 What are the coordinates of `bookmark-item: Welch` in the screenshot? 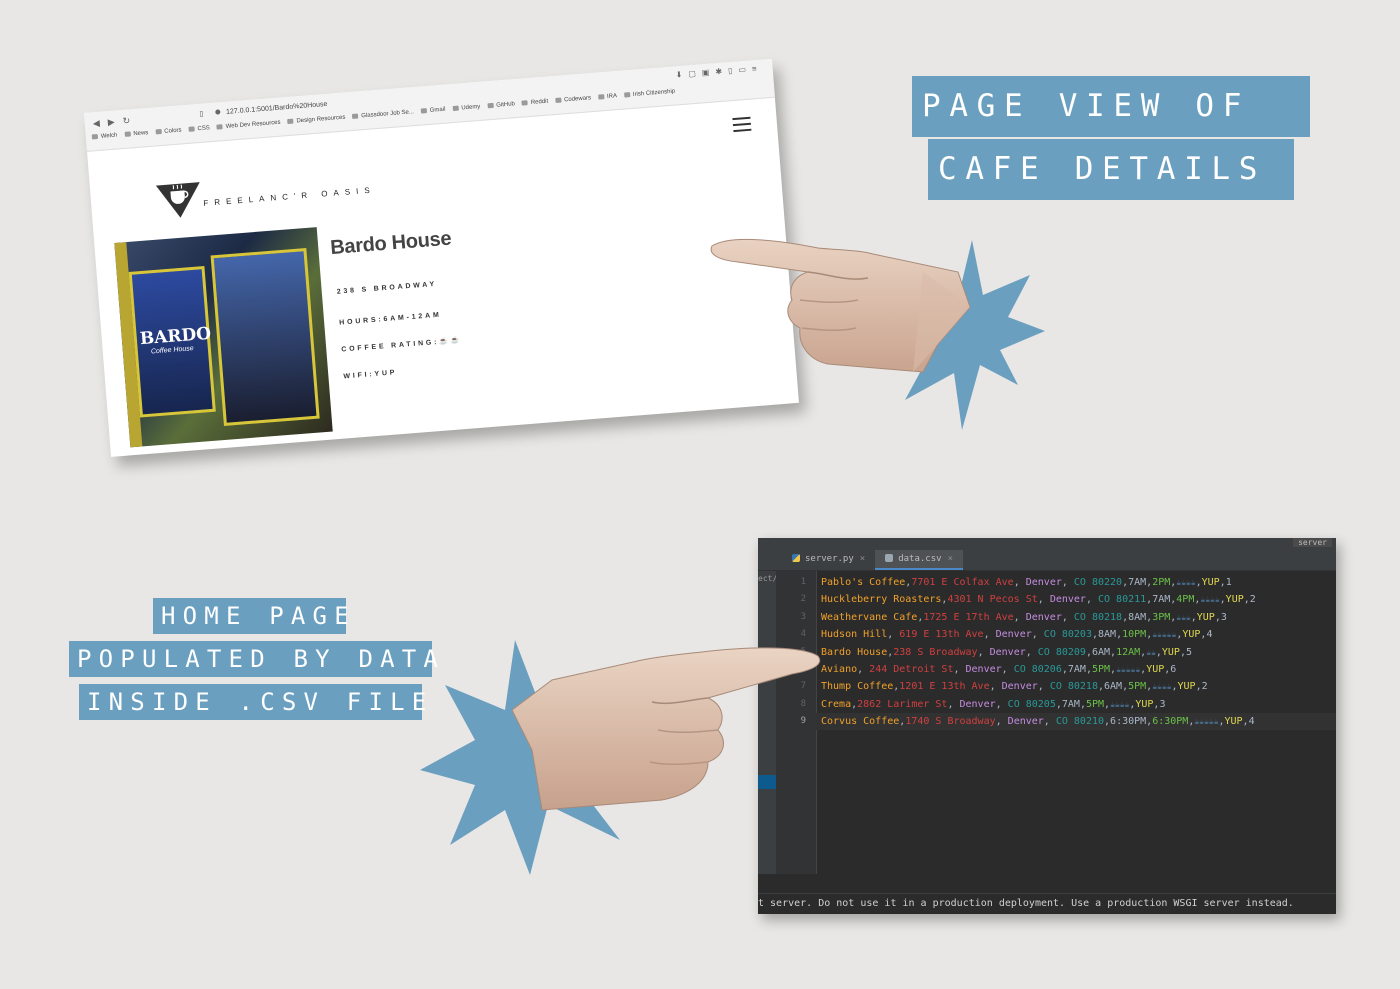 It's located at (105, 136).